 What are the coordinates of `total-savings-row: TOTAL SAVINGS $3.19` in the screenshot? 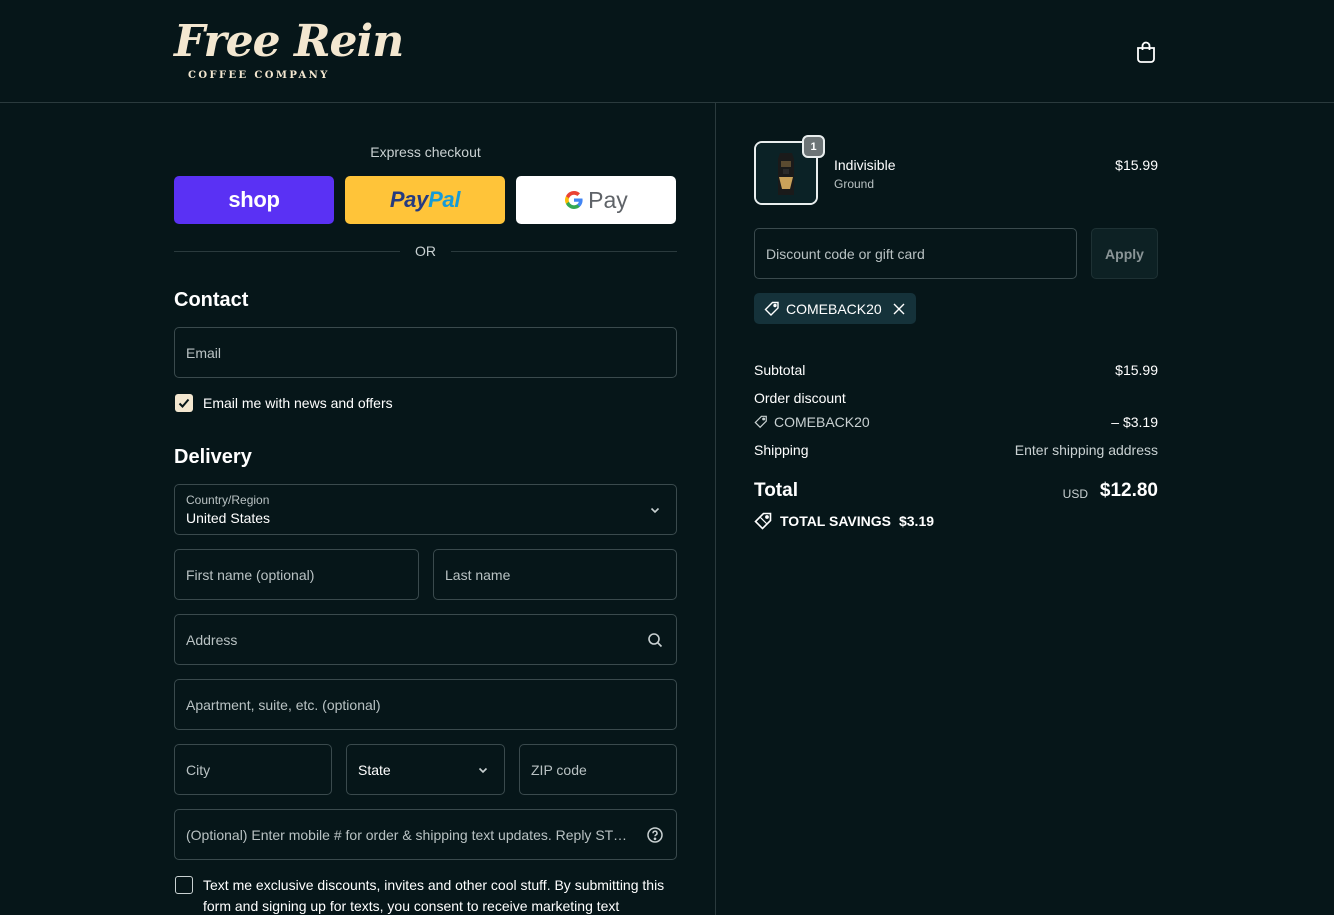 It's located at (844, 521).